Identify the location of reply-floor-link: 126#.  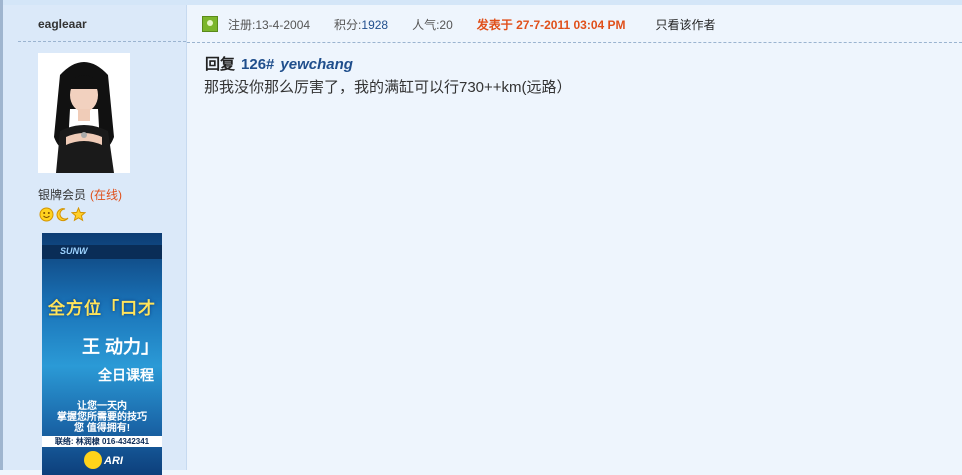
(257, 64).